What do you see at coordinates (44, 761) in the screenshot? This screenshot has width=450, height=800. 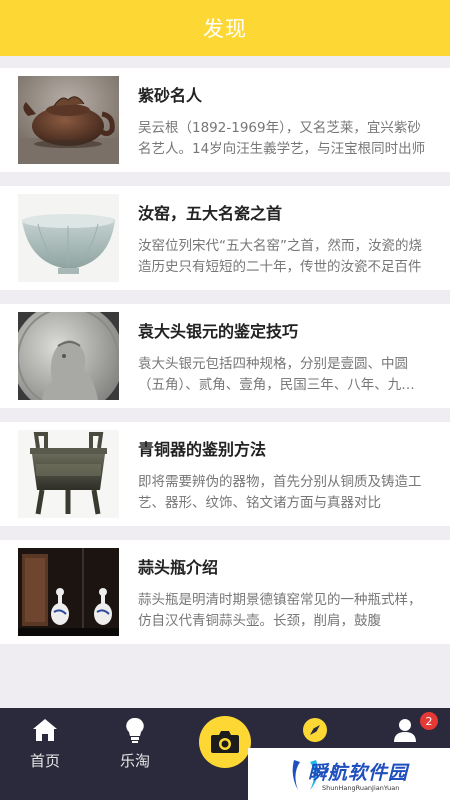 I see `tab-label-home: 首页` at bounding box center [44, 761].